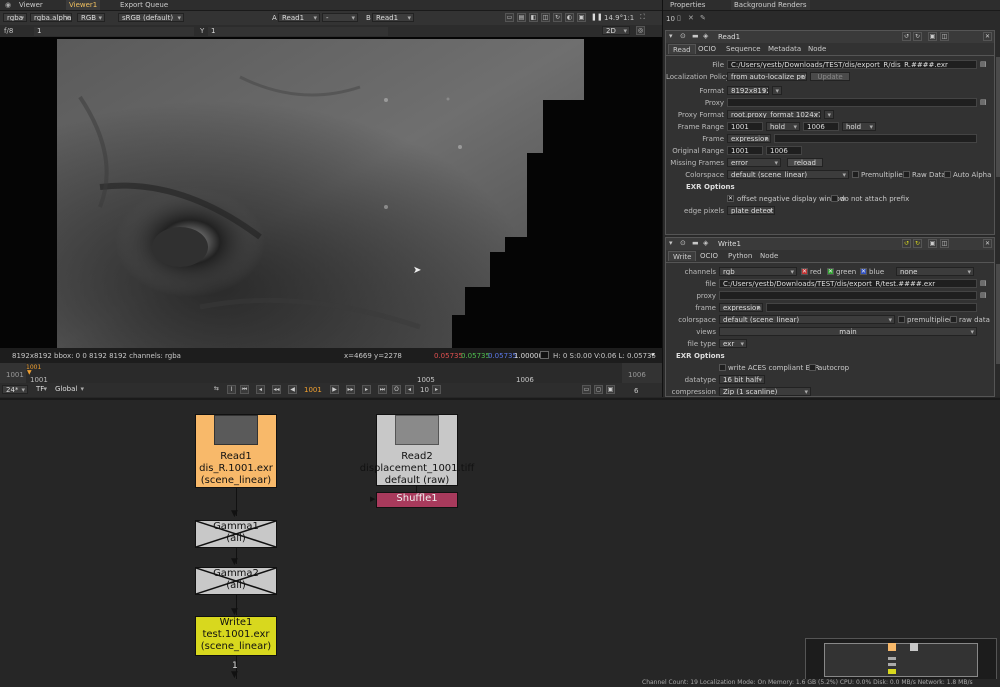 This screenshot has width=1000, height=687. What do you see at coordinates (817, 49) in the screenshot?
I see `tab-node: Node` at bounding box center [817, 49].